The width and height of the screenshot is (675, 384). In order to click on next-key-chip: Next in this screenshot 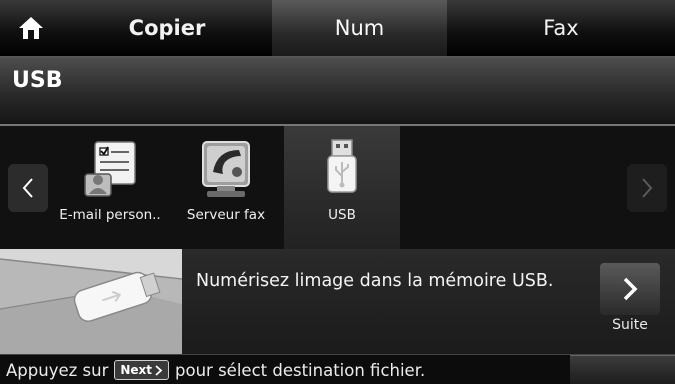, I will do `click(142, 370)`.